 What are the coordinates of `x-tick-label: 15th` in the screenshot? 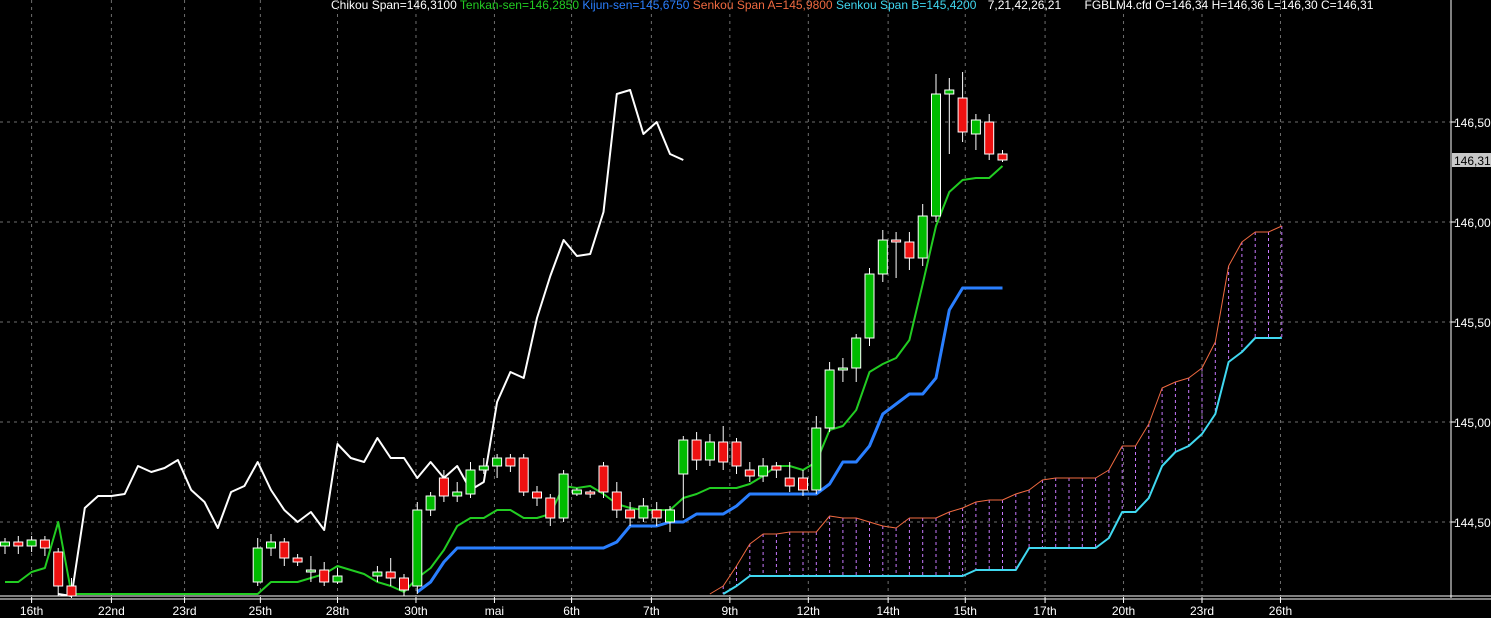 It's located at (965, 611).